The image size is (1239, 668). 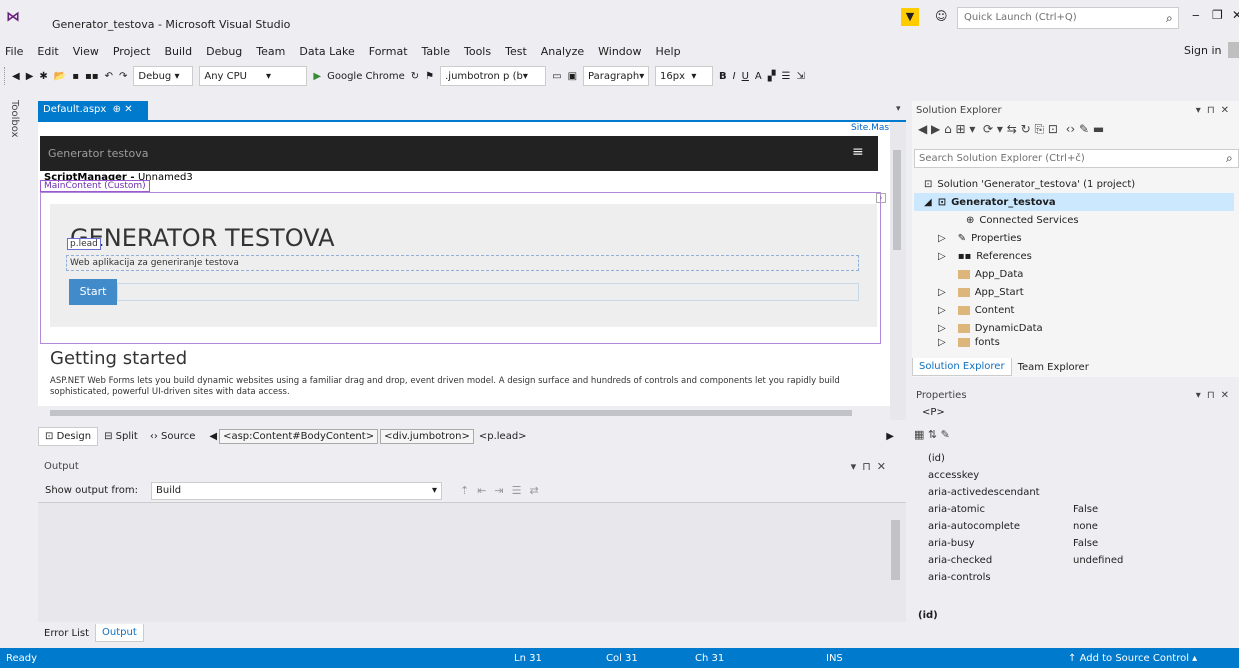 What do you see at coordinates (47, 51) in the screenshot?
I see `menu-edit: Edit` at bounding box center [47, 51].